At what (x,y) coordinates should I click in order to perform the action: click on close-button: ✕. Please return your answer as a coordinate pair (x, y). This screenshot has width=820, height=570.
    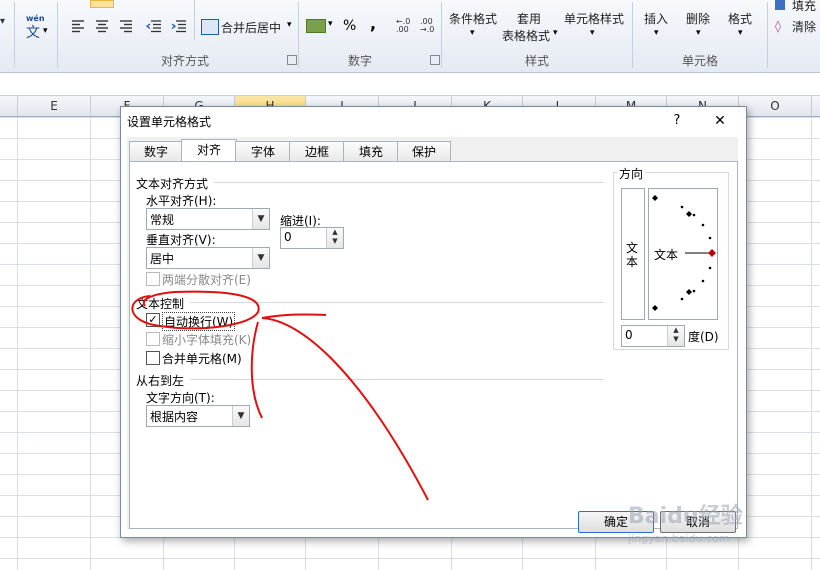
    Looking at the image, I should click on (720, 121).